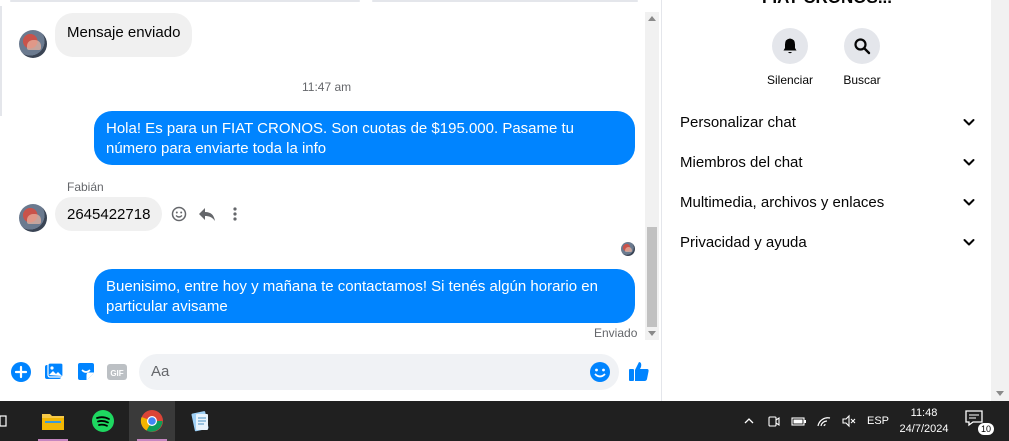  What do you see at coordinates (799, 421) in the screenshot?
I see `battery-icon` at bounding box center [799, 421].